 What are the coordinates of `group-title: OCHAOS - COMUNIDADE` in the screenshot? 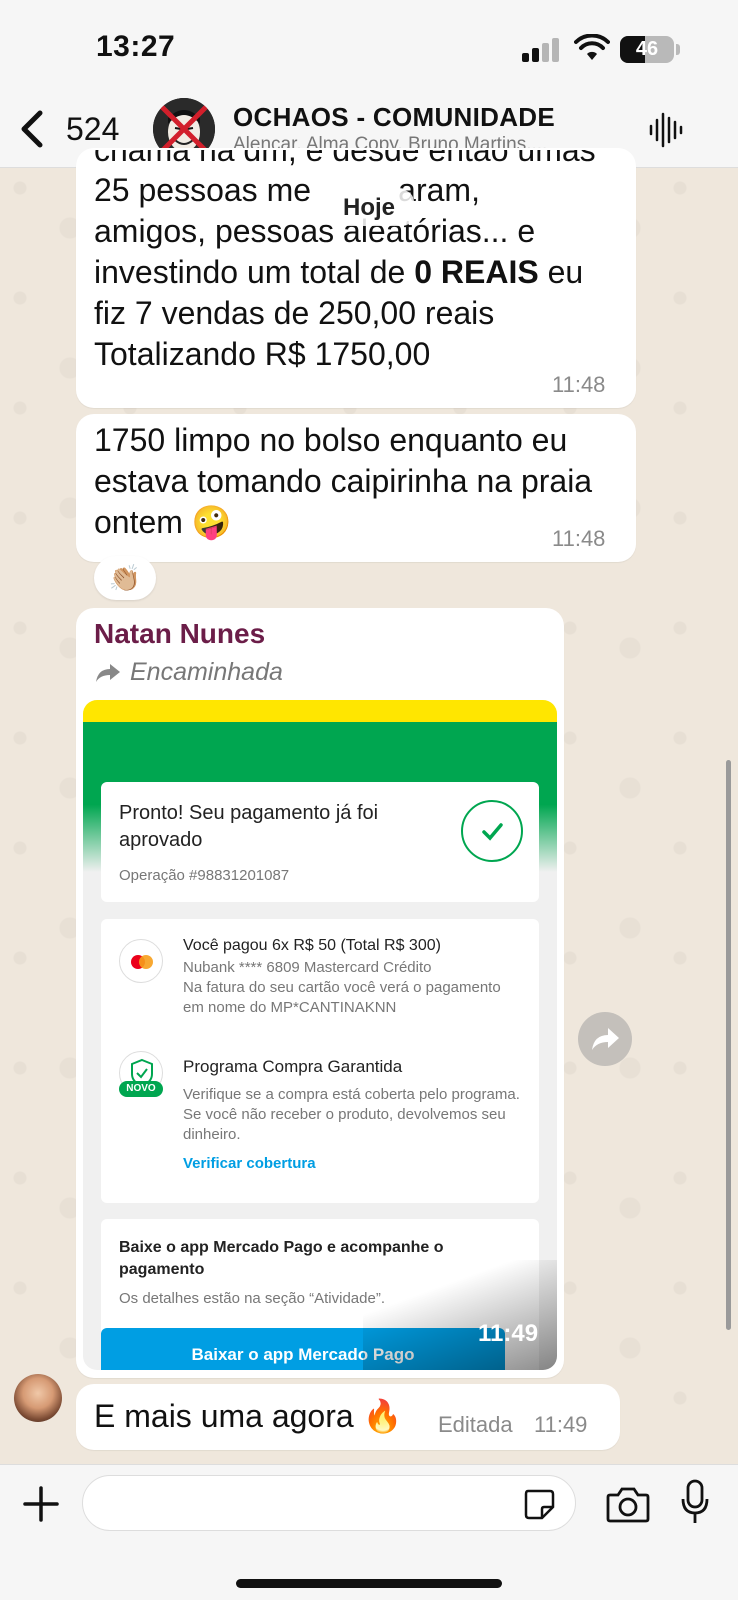 It's located at (394, 117).